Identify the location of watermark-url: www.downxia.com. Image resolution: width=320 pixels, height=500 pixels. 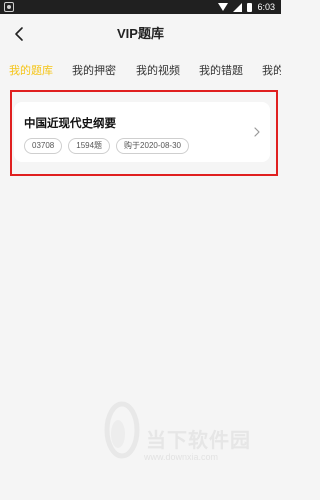
(181, 457).